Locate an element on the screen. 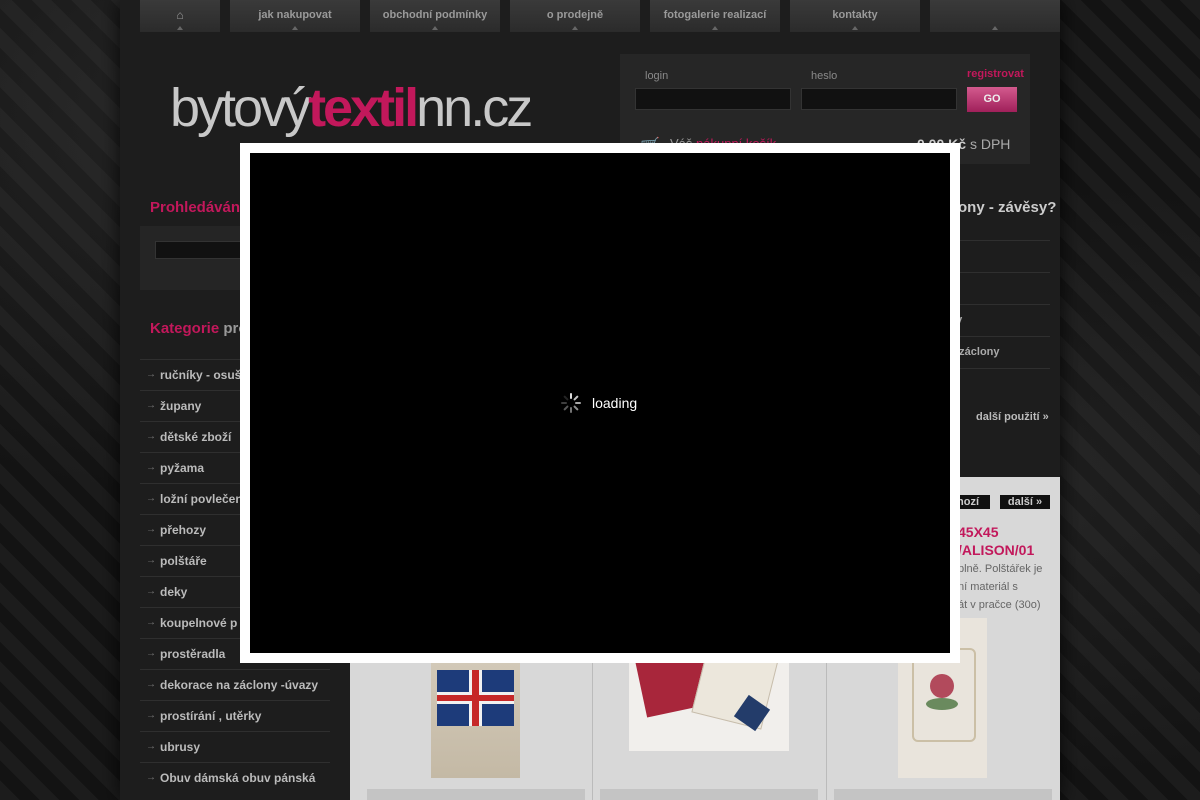 The width and height of the screenshot is (1200, 800). category-label: dekorace na záclony -úvazy is located at coordinates (239, 685).